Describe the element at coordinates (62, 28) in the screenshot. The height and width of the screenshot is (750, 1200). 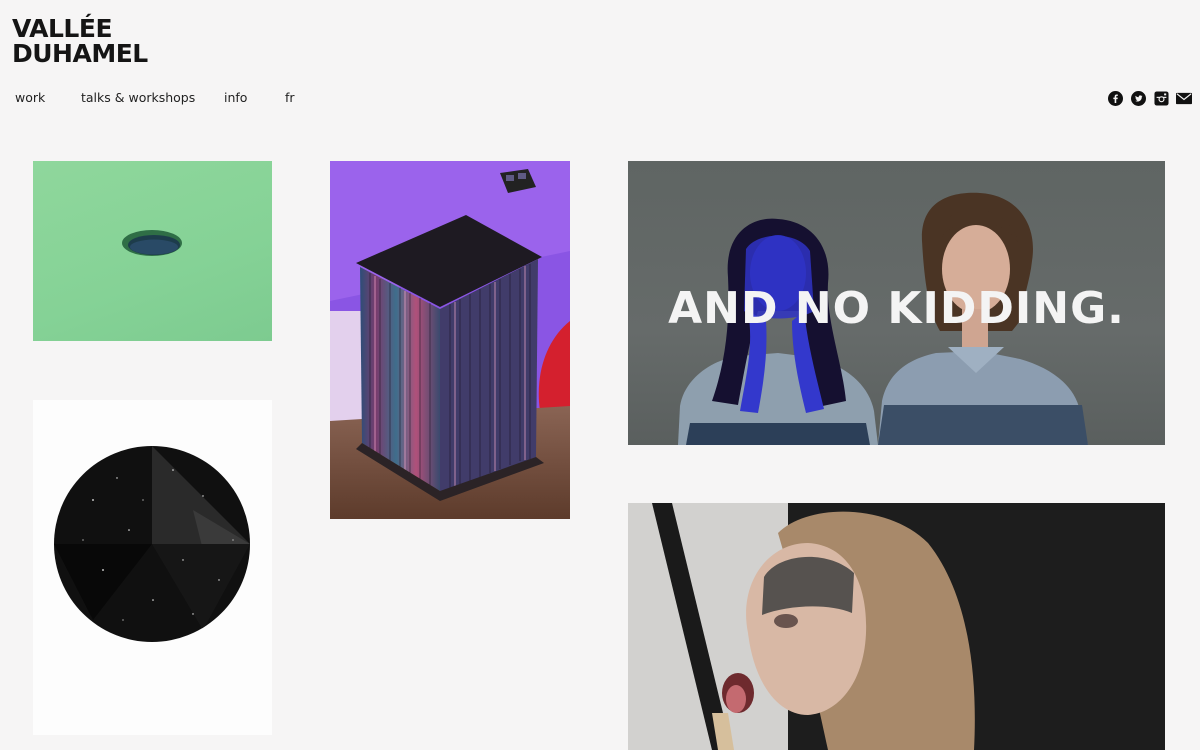
I see `logo-line-1: VALLÉE` at that location.